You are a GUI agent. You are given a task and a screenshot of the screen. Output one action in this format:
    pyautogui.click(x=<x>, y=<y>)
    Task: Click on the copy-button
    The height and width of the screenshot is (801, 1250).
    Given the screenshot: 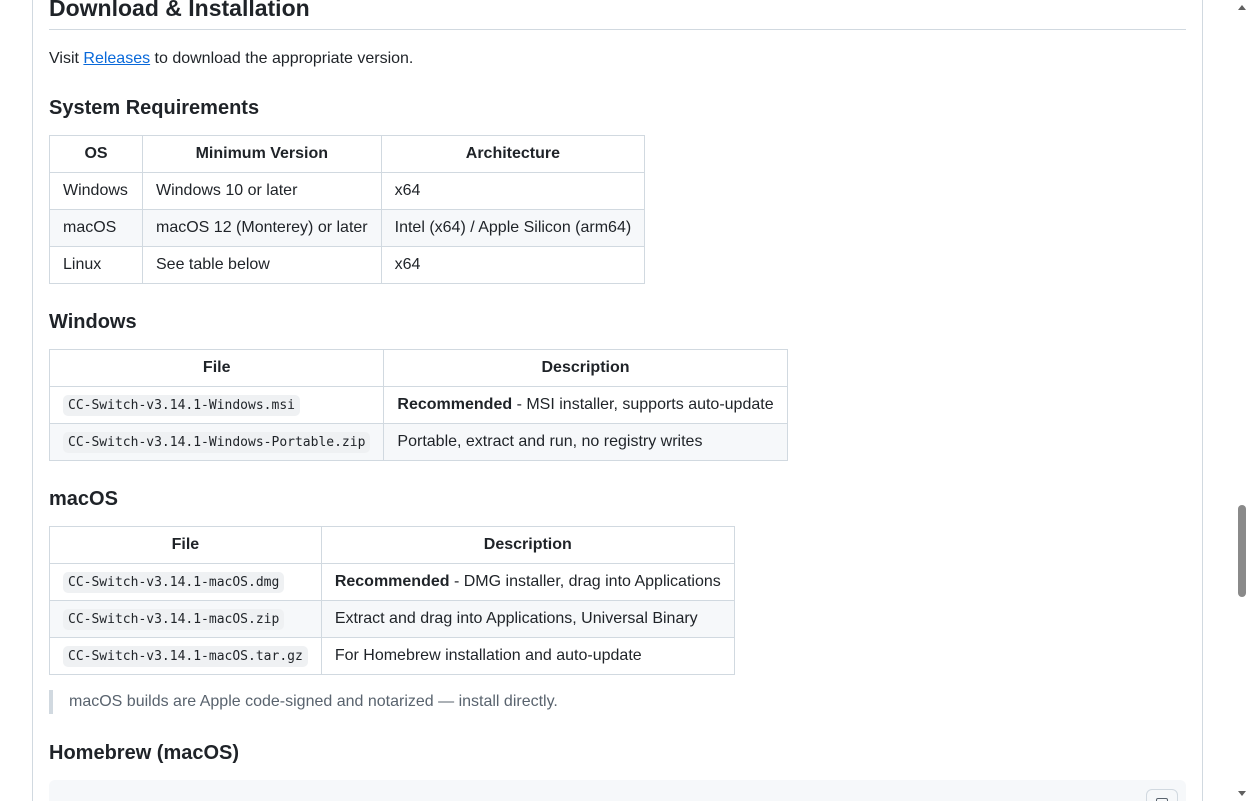 What is the action you would take?
    pyautogui.click(x=1162, y=795)
    